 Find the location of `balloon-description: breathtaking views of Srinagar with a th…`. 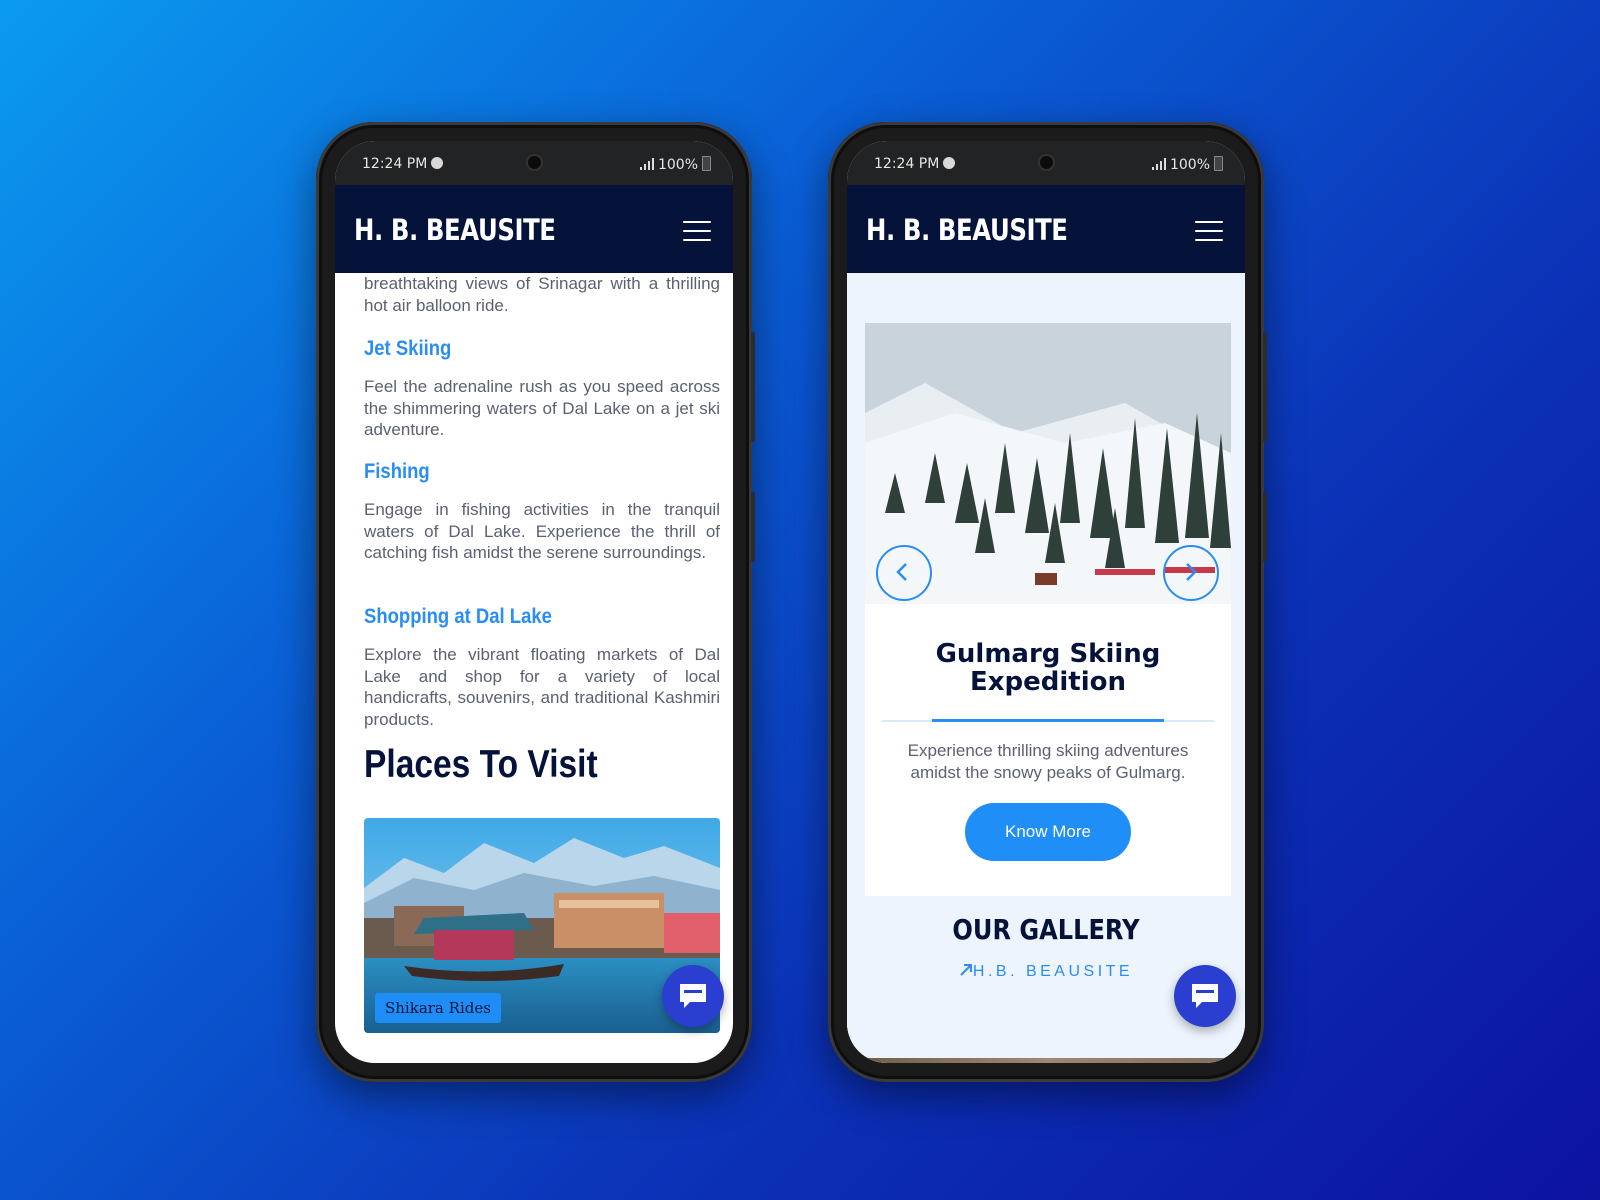

balloon-description: breathtaking views of Srinagar with a th… is located at coordinates (542, 294).